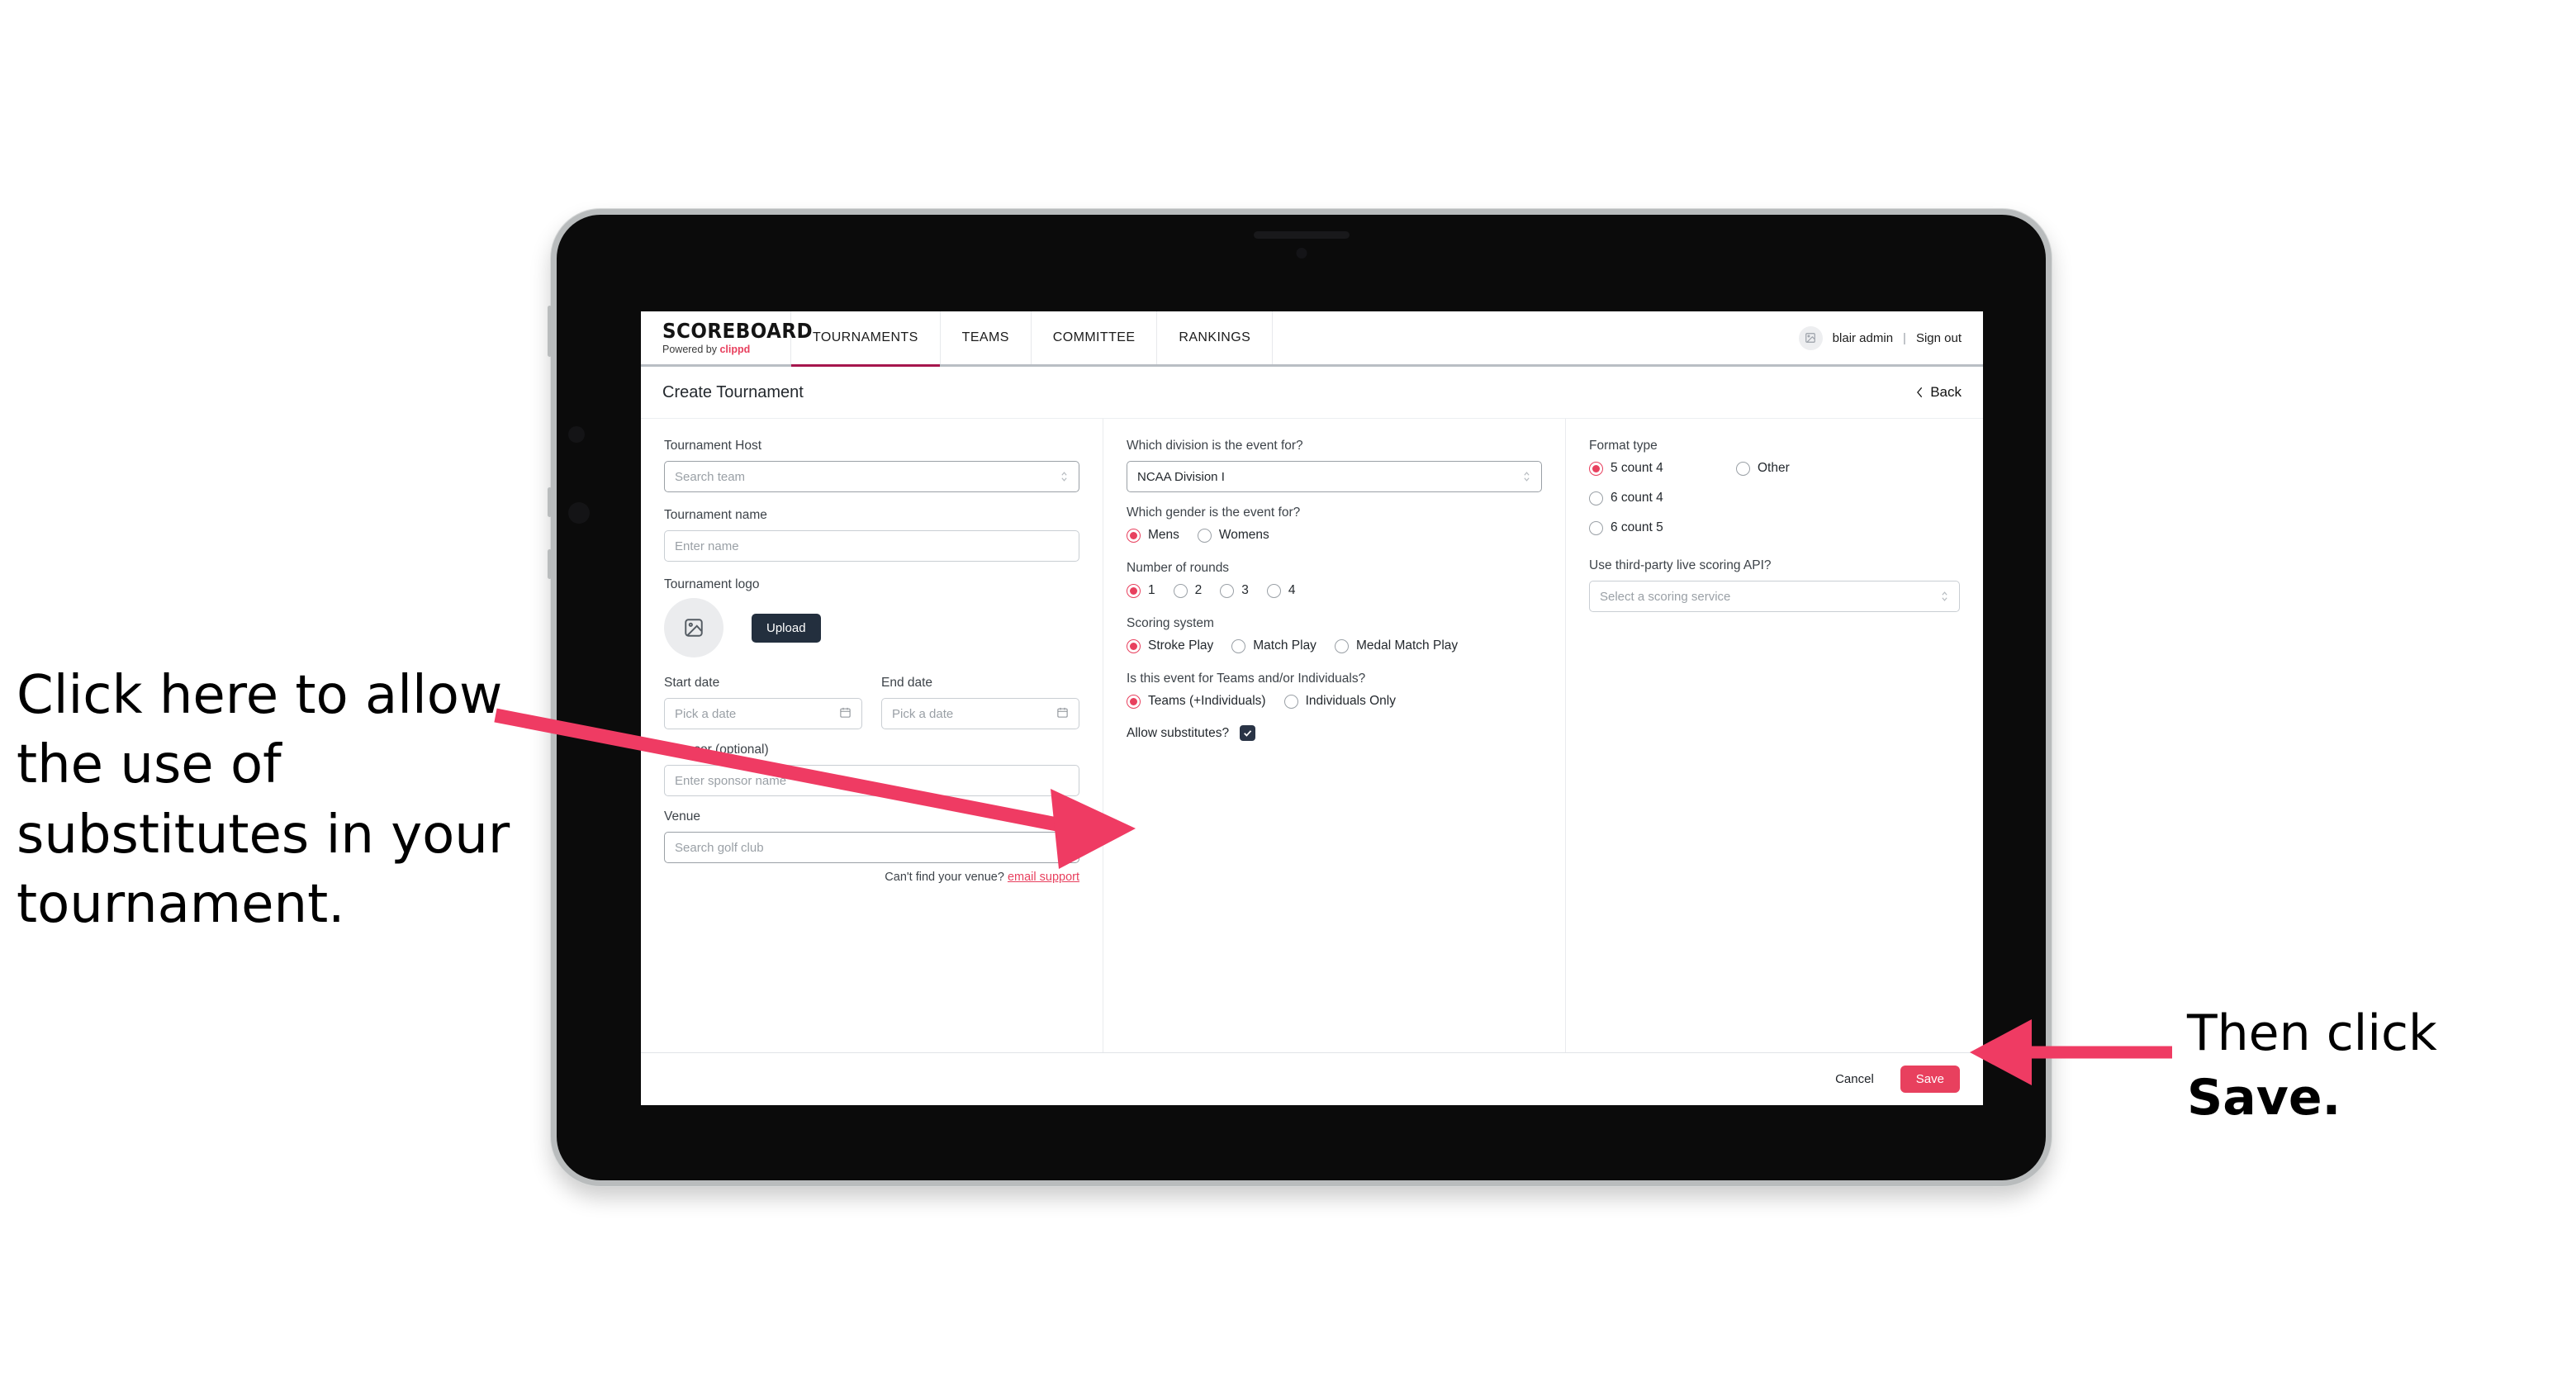 This screenshot has width=2576, height=1386. I want to click on page-title: Create Tournament, so click(733, 391).